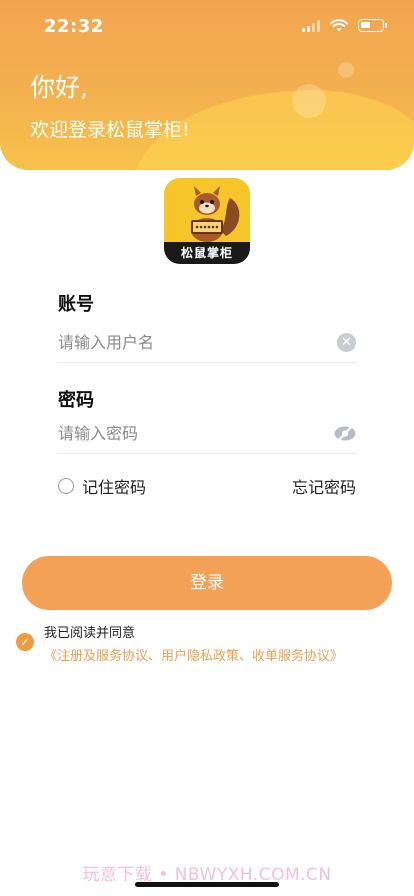  What do you see at coordinates (25, 642) in the screenshot?
I see `check-icon: ✓` at bounding box center [25, 642].